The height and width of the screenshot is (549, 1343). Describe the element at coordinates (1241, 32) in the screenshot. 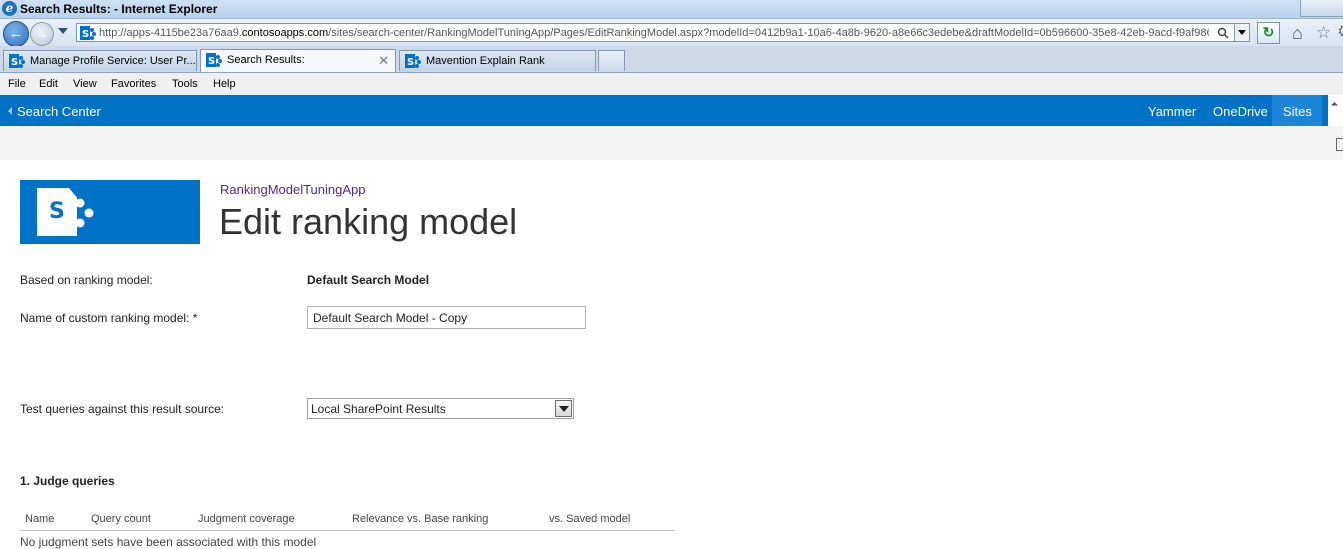

I see `address-dropdown-icon` at that location.